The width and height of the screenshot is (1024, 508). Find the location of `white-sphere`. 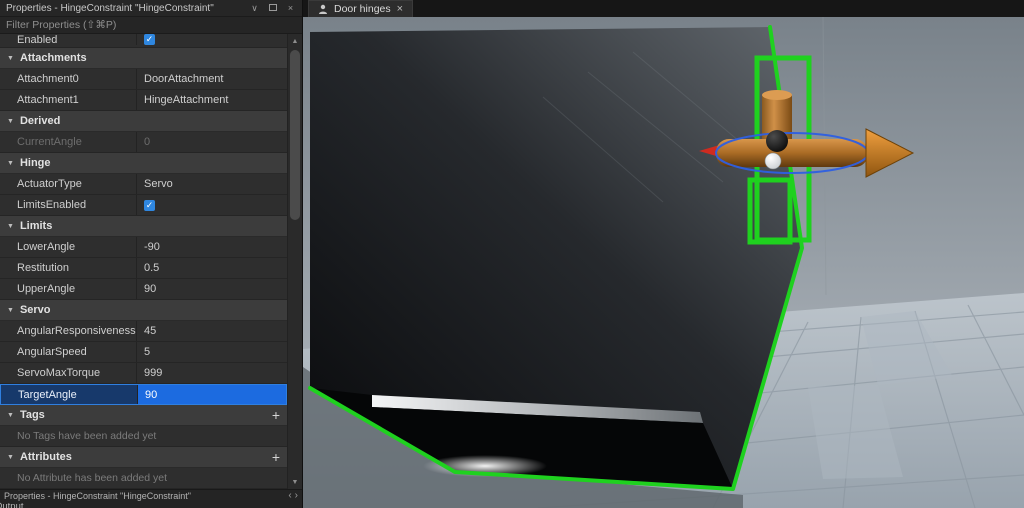

white-sphere is located at coordinates (773, 161).